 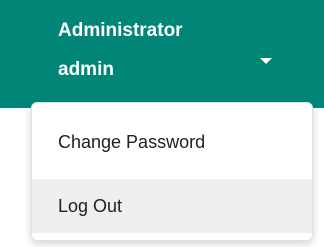 What do you see at coordinates (120, 30) in the screenshot?
I see `user-display-name: Administrator` at bounding box center [120, 30].